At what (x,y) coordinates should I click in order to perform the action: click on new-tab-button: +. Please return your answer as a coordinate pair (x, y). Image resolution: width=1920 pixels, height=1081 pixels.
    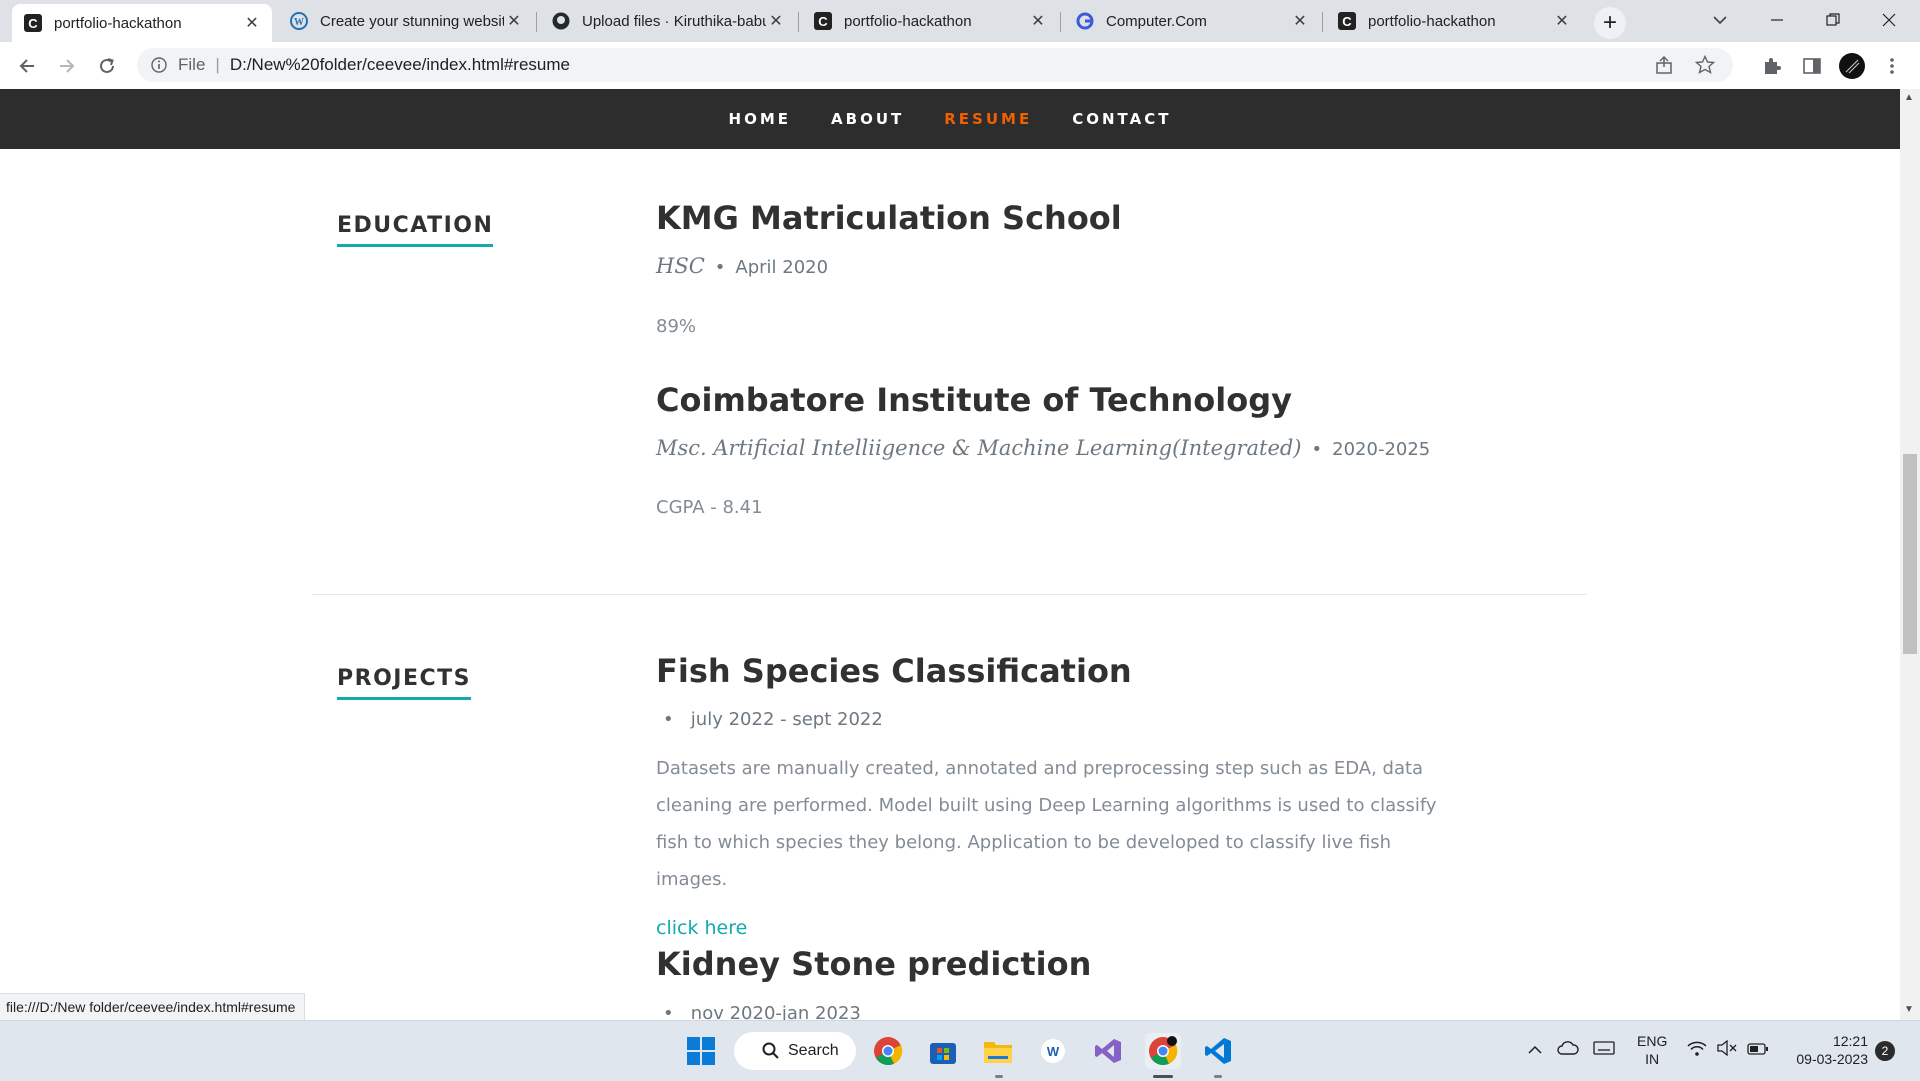
    Looking at the image, I should click on (1610, 23).